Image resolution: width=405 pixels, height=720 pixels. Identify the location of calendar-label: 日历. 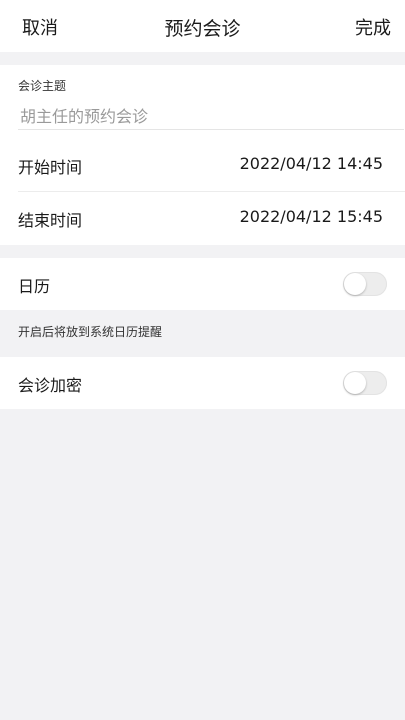
(34, 286).